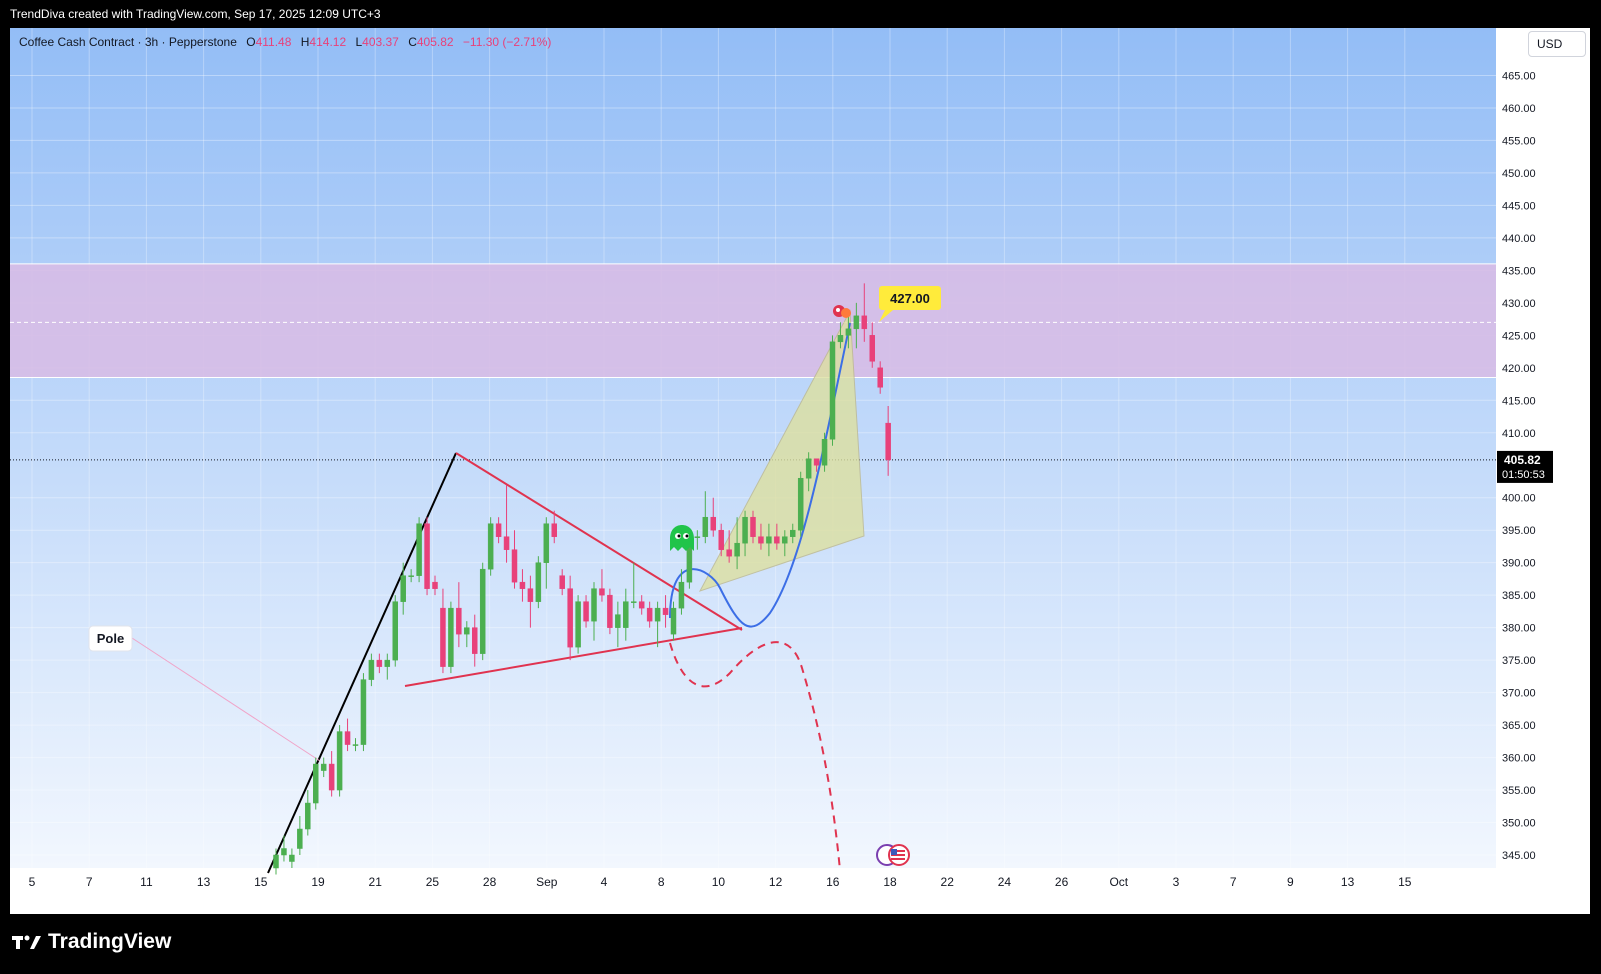 The height and width of the screenshot is (974, 1601). What do you see at coordinates (1118, 882) in the screenshot?
I see `time-tick-label: Oct` at bounding box center [1118, 882].